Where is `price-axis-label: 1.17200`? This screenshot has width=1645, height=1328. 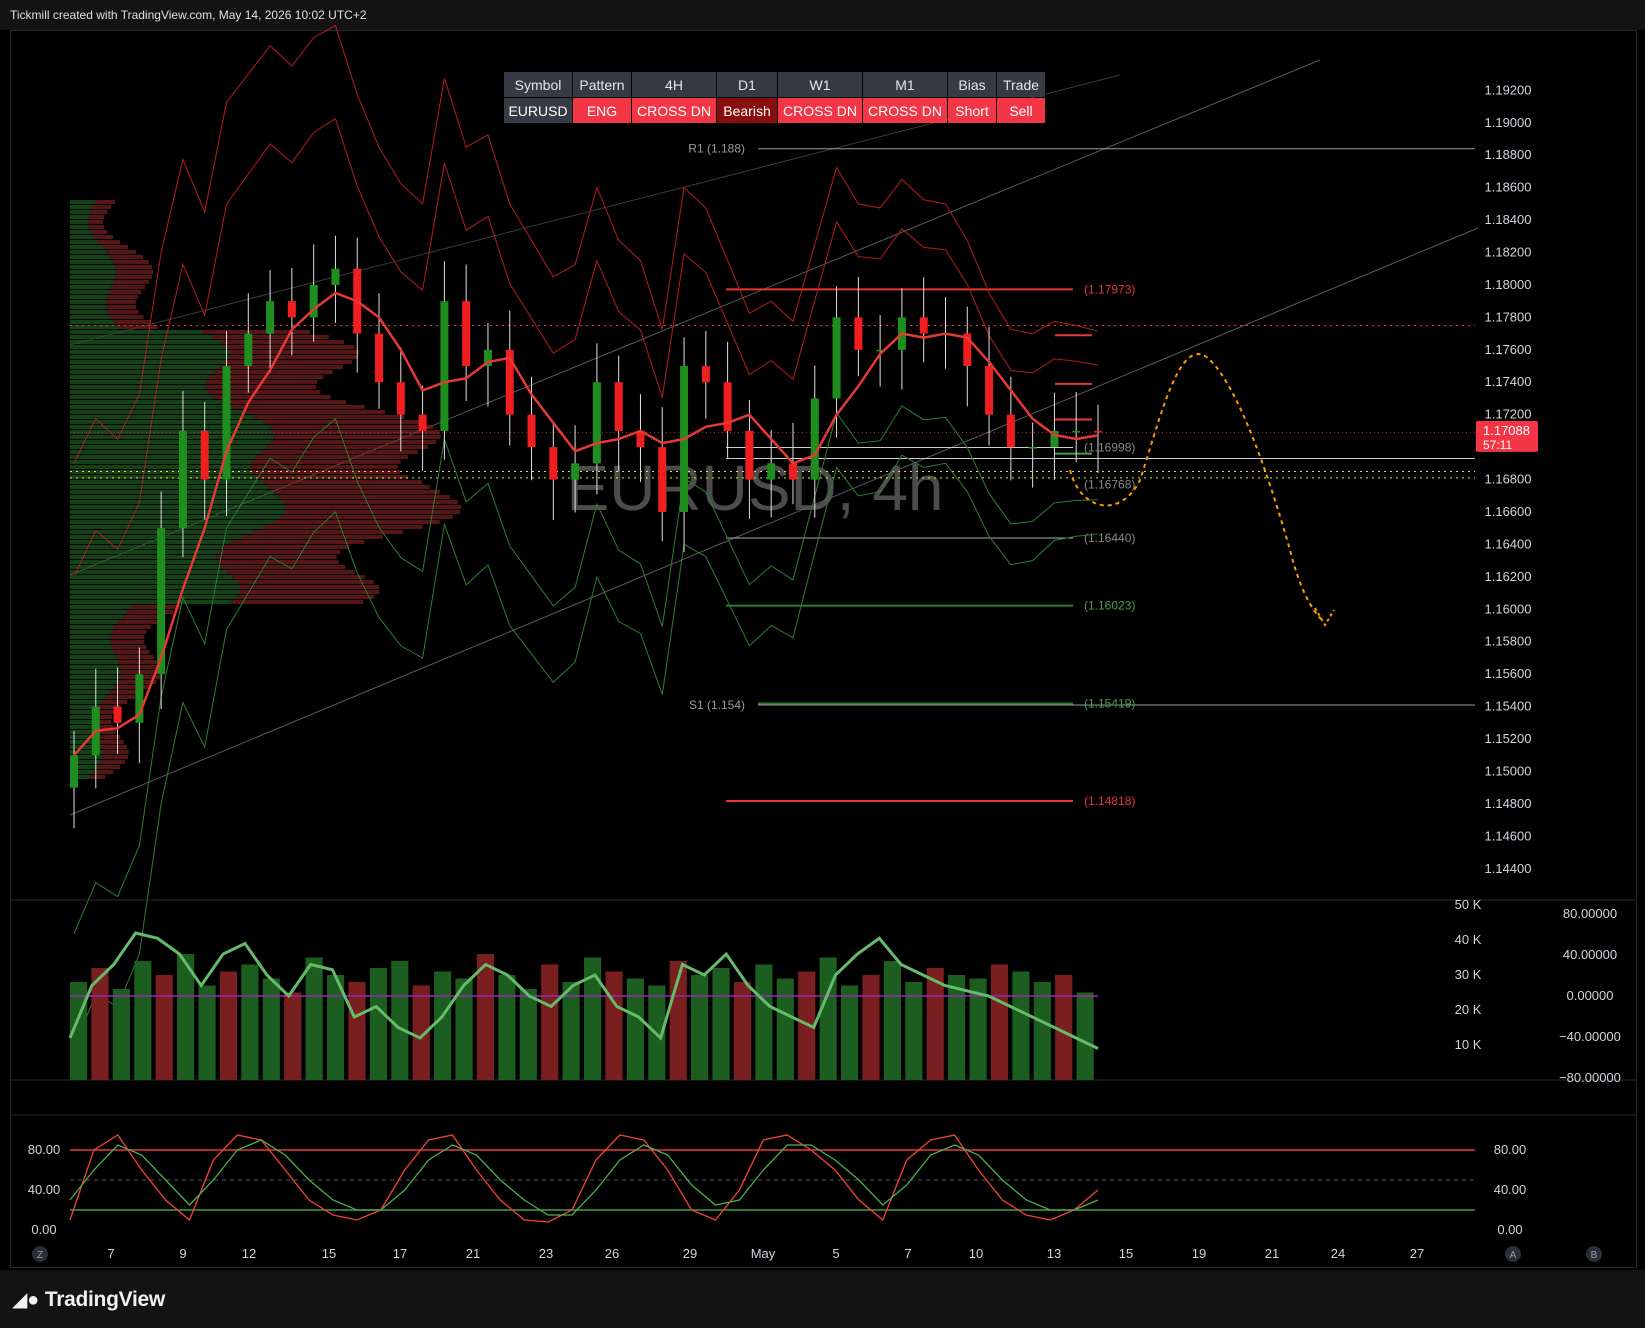
price-axis-label: 1.17200 is located at coordinates (1508, 414).